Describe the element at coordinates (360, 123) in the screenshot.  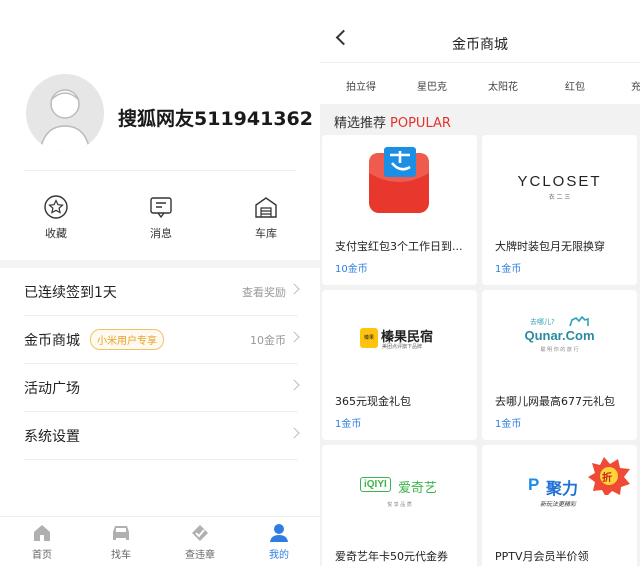
I see `section-title: 精选推荐` at that location.